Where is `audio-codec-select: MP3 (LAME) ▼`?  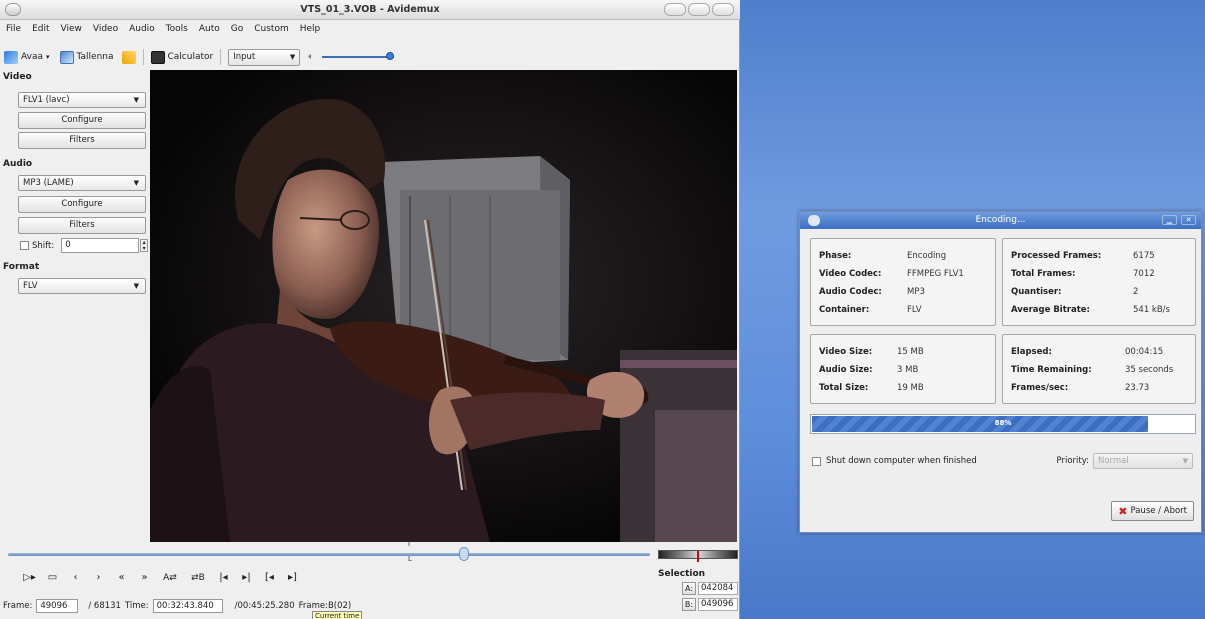 audio-codec-select: MP3 (LAME) ▼ is located at coordinates (82, 183).